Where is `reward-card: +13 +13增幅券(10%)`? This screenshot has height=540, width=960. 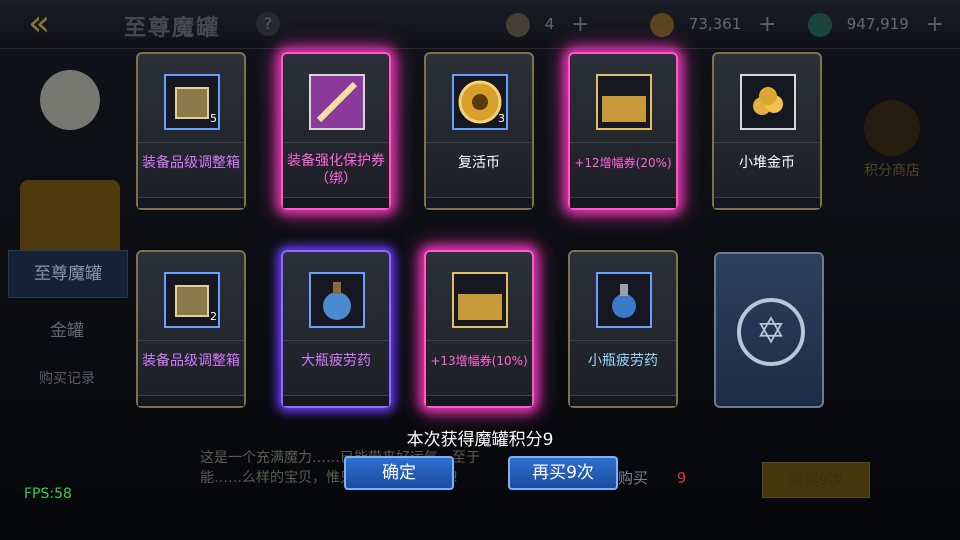 reward-card: +13 +13增幅券(10%) is located at coordinates (479, 329).